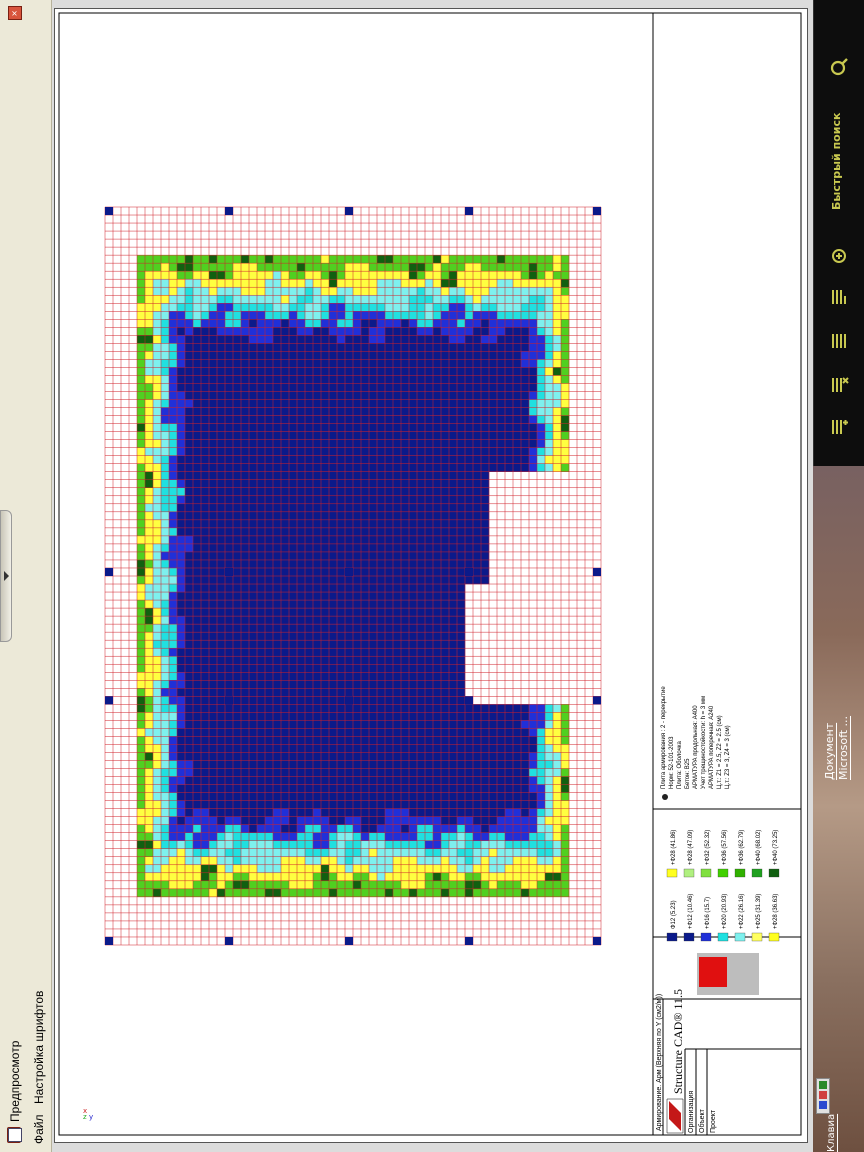  I want to click on zoom-in-icon, so click(839, 256).